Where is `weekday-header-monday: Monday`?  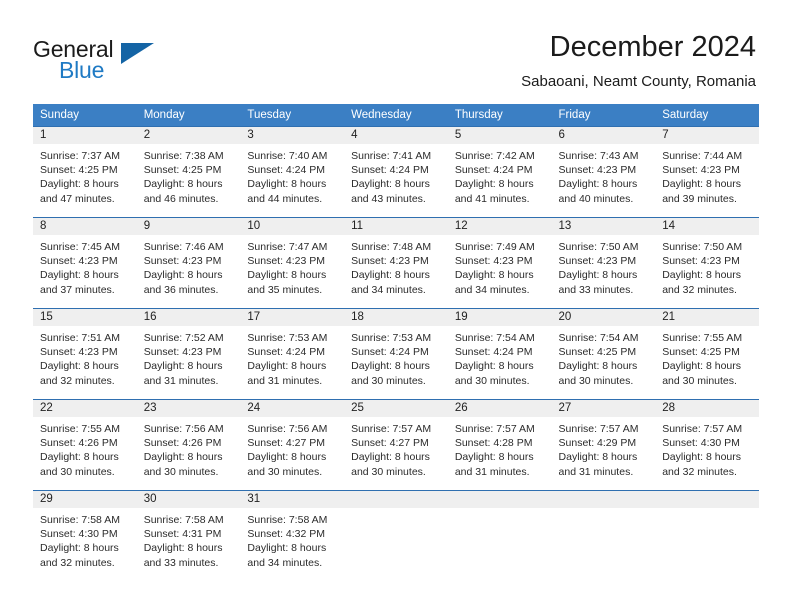 weekday-header-monday: Monday is located at coordinates (188, 115).